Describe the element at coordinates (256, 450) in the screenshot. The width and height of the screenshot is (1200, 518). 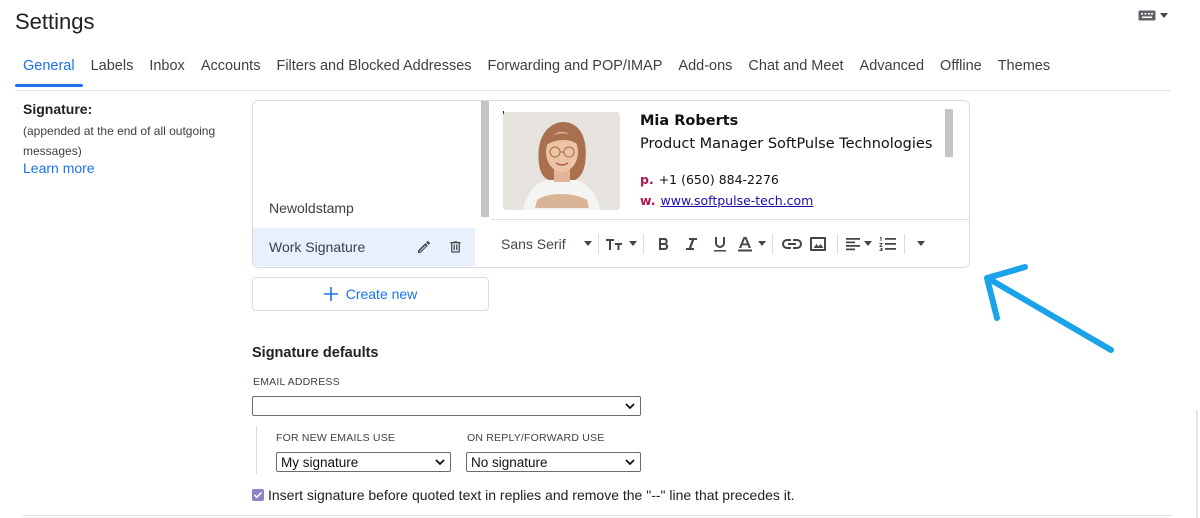
I see `defaults-indent-line` at that location.